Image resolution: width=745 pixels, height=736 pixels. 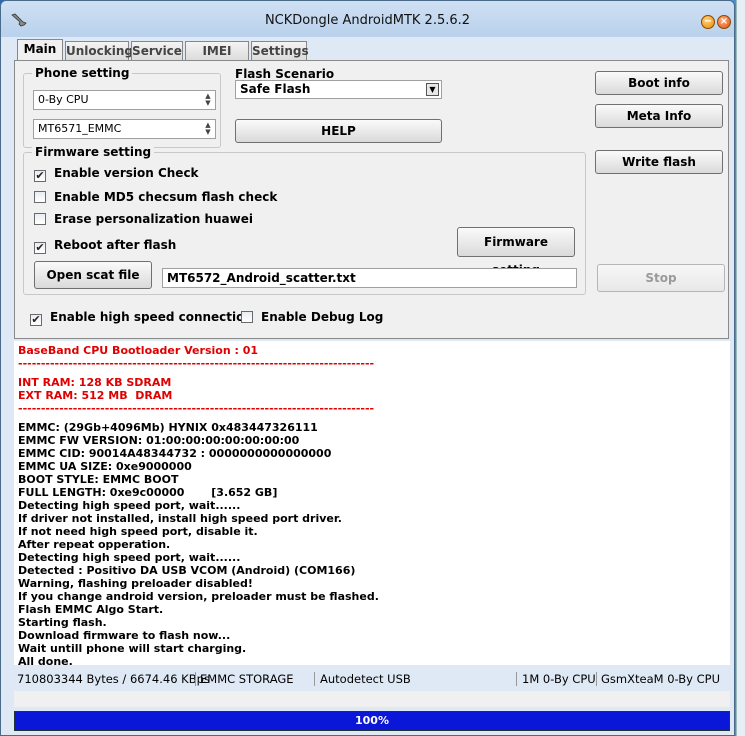 What do you see at coordinates (659, 116) in the screenshot?
I see `meta-info-button: Meta Info` at bounding box center [659, 116].